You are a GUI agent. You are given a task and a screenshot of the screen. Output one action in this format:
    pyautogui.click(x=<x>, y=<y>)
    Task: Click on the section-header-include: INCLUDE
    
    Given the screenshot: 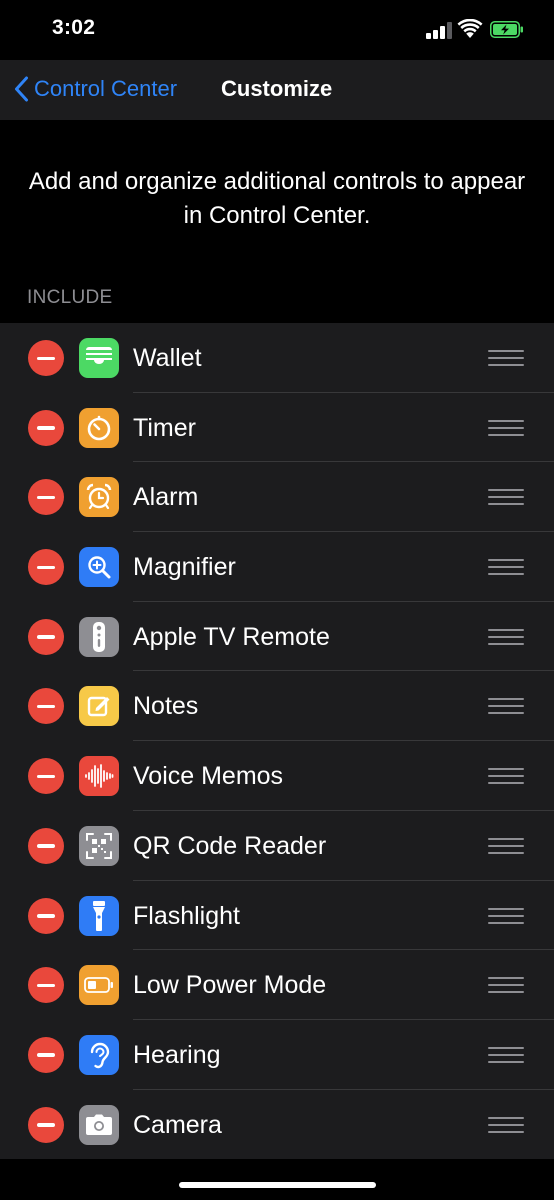 What is the action you would take?
    pyautogui.click(x=70, y=297)
    